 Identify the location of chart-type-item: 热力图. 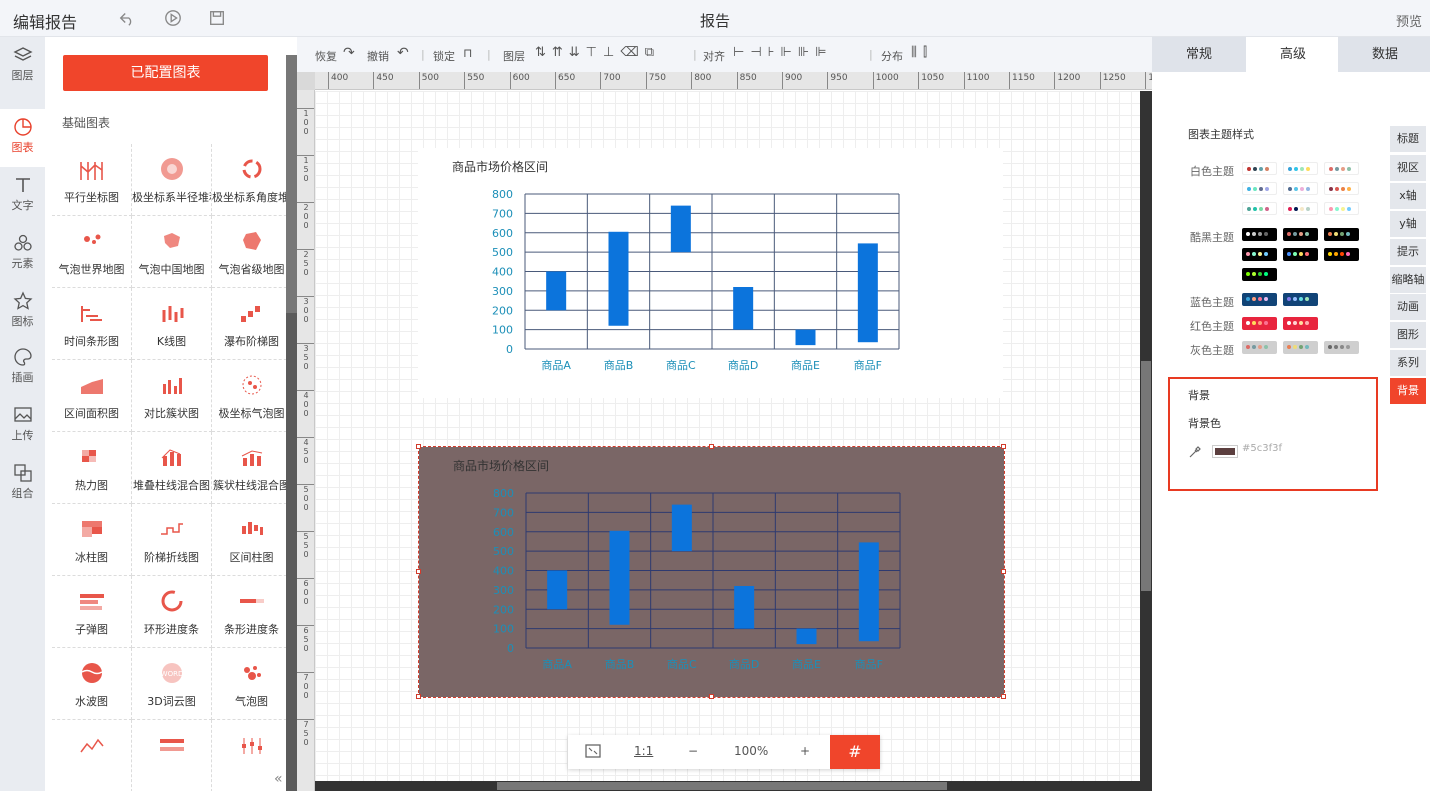
(92, 468).